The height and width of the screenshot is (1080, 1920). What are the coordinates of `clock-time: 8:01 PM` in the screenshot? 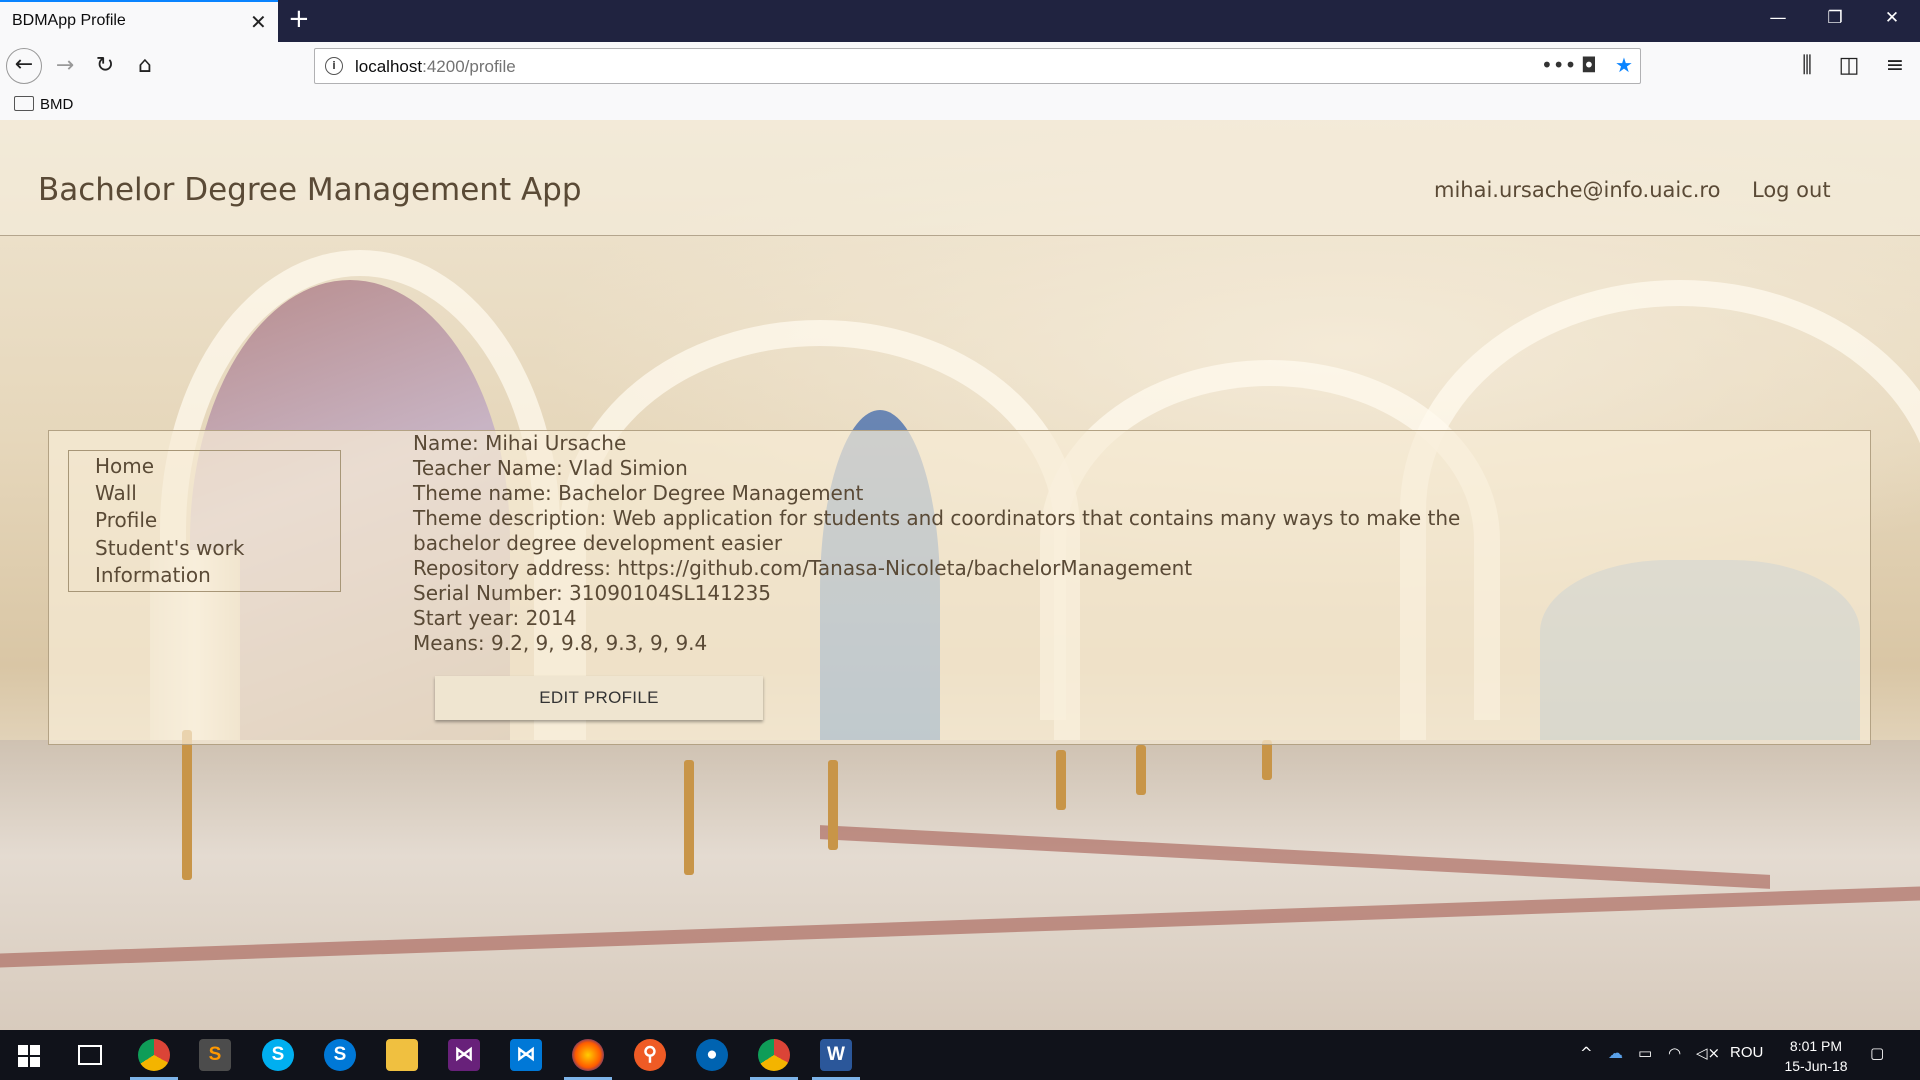 It's located at (1816, 1046).